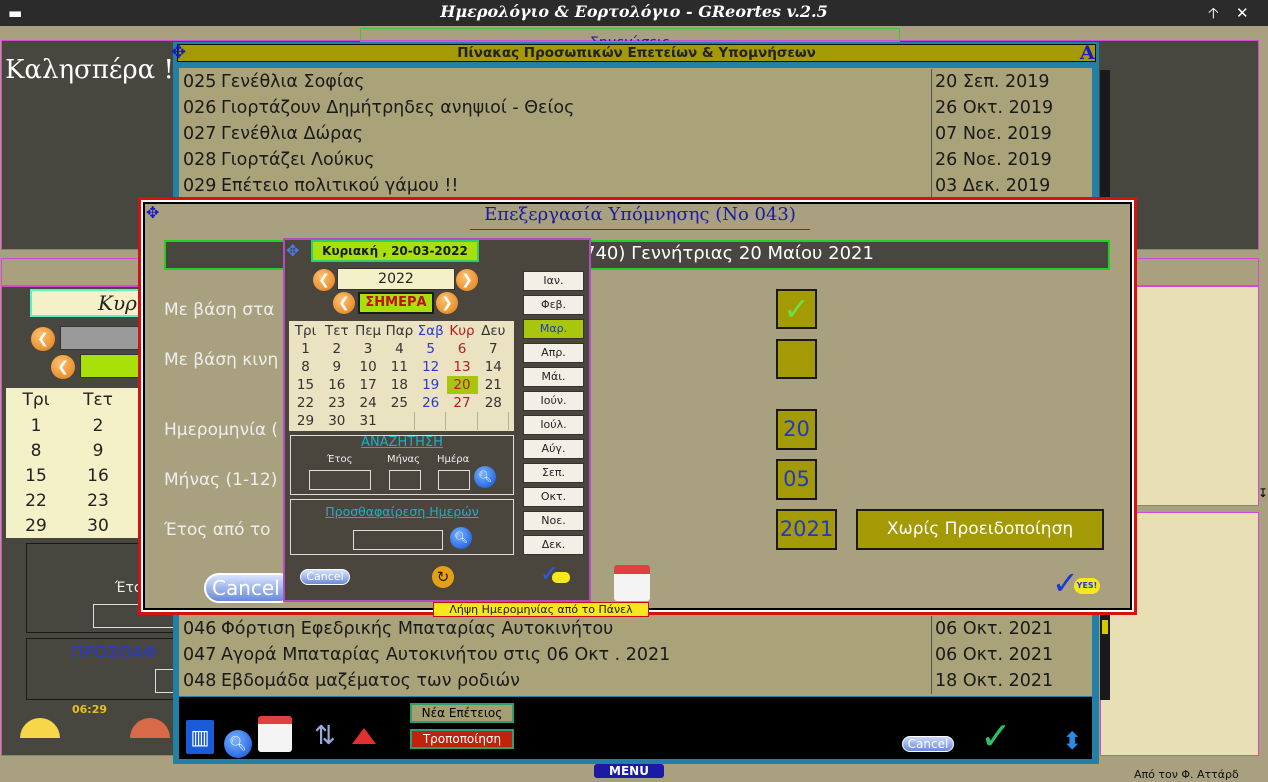 This screenshot has width=1268, height=782. I want to click on next-year-icon: ❯, so click(467, 280).